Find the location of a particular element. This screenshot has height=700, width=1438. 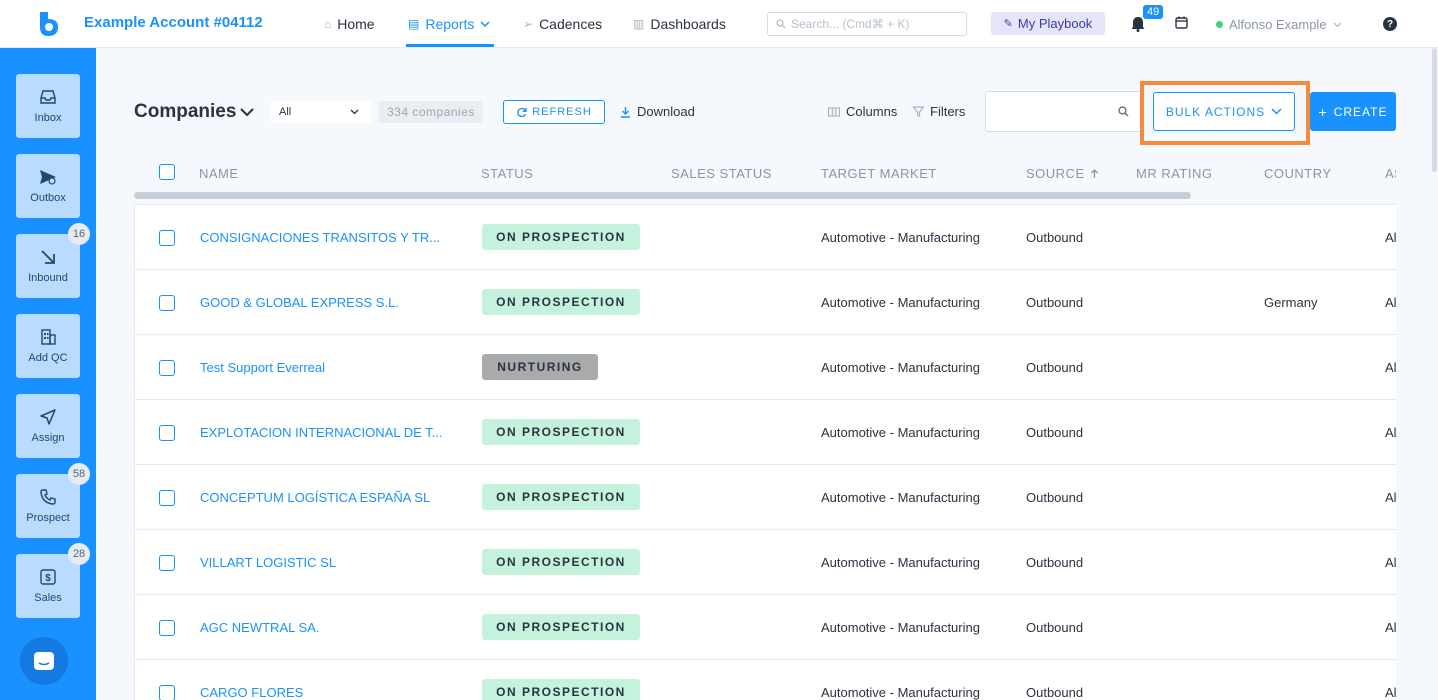

company-name-link: VILLART LOGISTIC SL is located at coordinates (268, 562).